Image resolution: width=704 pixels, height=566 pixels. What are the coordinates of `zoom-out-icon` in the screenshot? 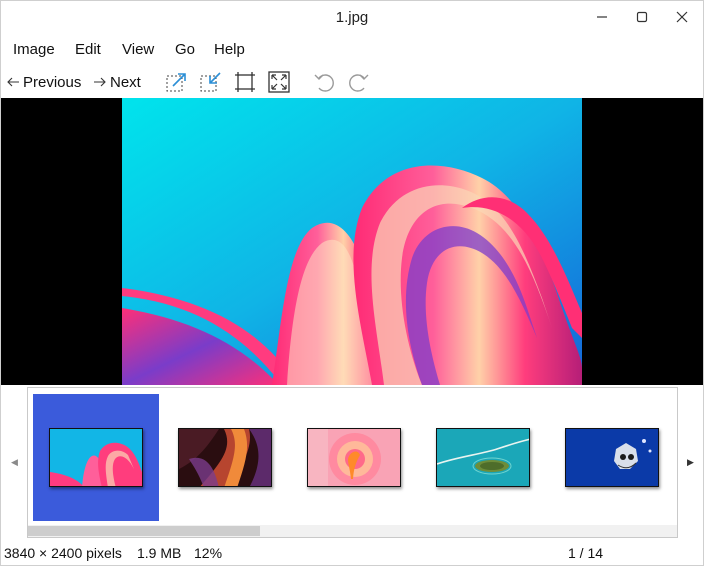 It's located at (211, 82).